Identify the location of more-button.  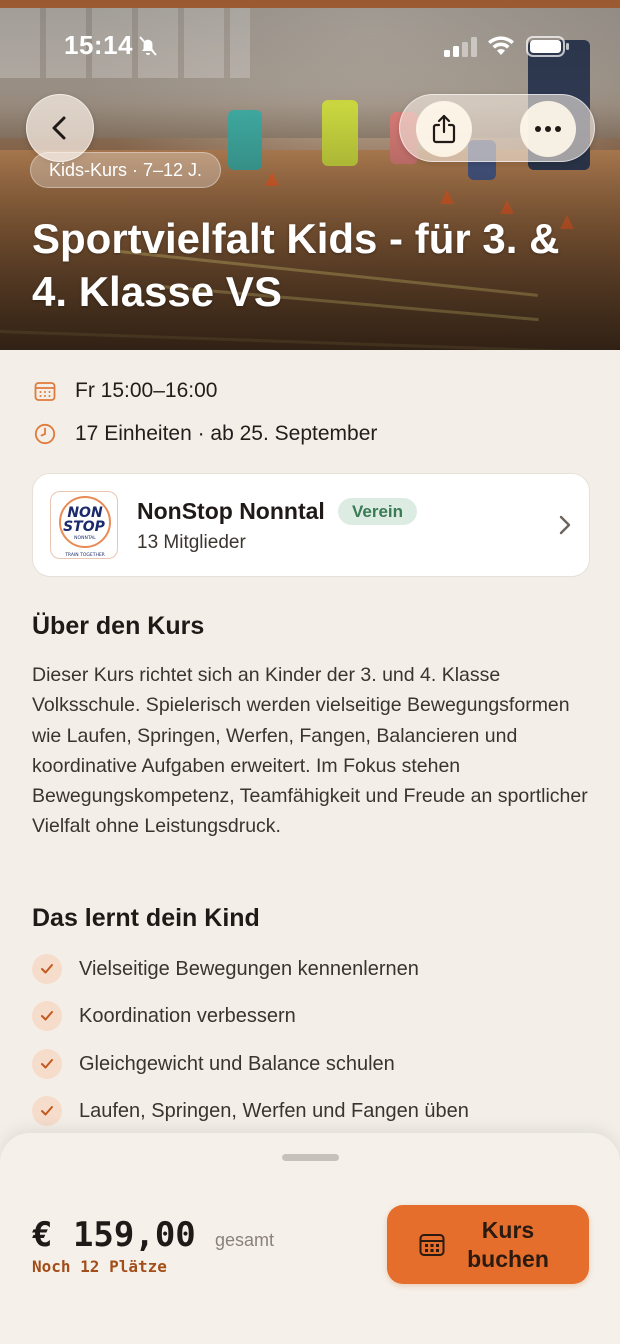
(548, 129).